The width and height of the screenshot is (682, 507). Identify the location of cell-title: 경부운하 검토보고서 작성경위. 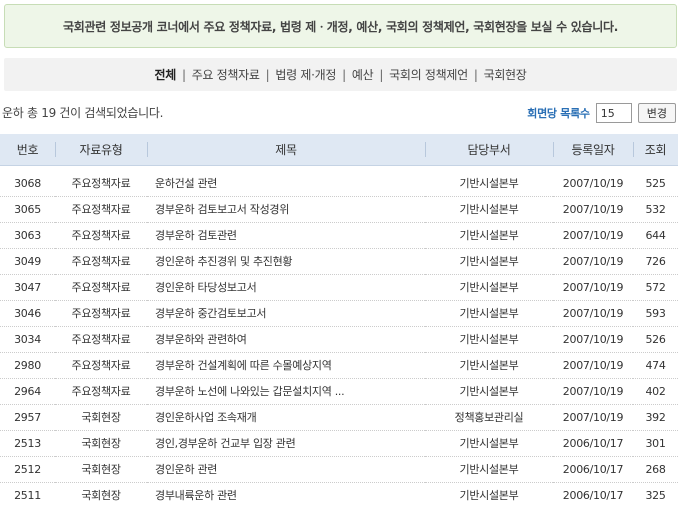
(286, 209).